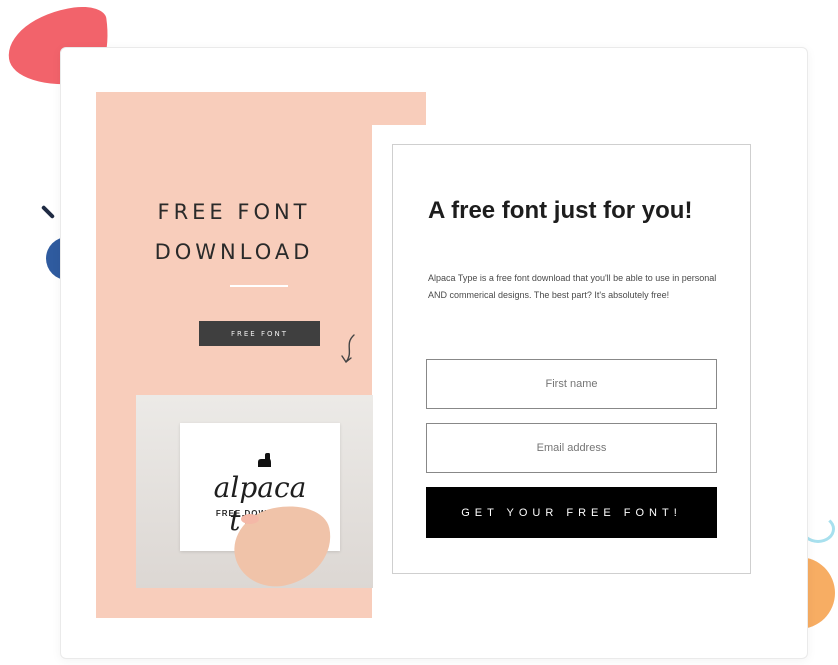 The height and width of the screenshot is (665, 838). I want to click on finger-nail-shape, so click(250, 519).